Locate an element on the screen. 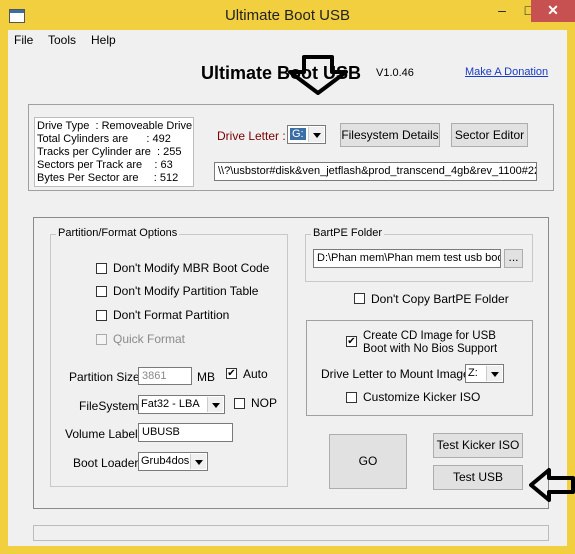 The height and width of the screenshot is (554, 575). bartpe-path-field: D:\Phan mem\Phan mem test usb boo is located at coordinates (407, 258).